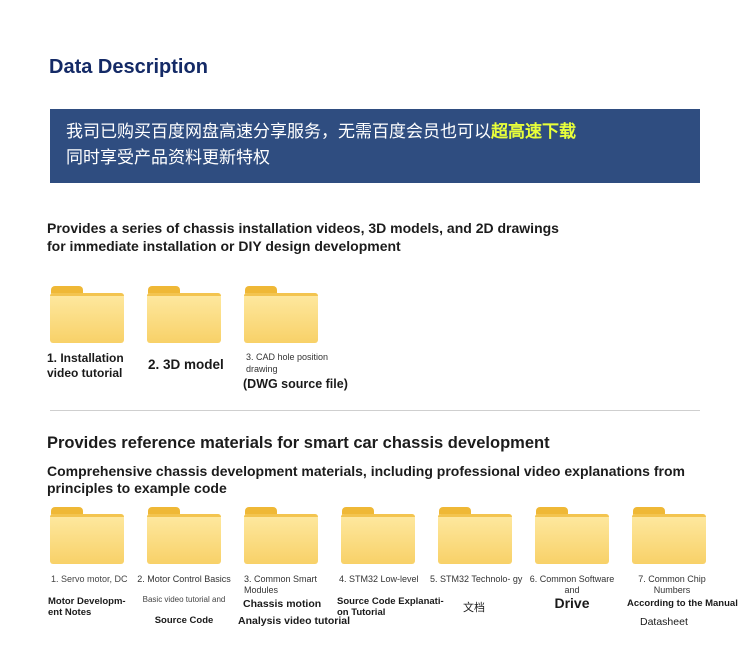  What do you see at coordinates (87, 607) in the screenshot?
I see `folder-label-servo-bottom: Motor Developm- ent Notes` at bounding box center [87, 607].